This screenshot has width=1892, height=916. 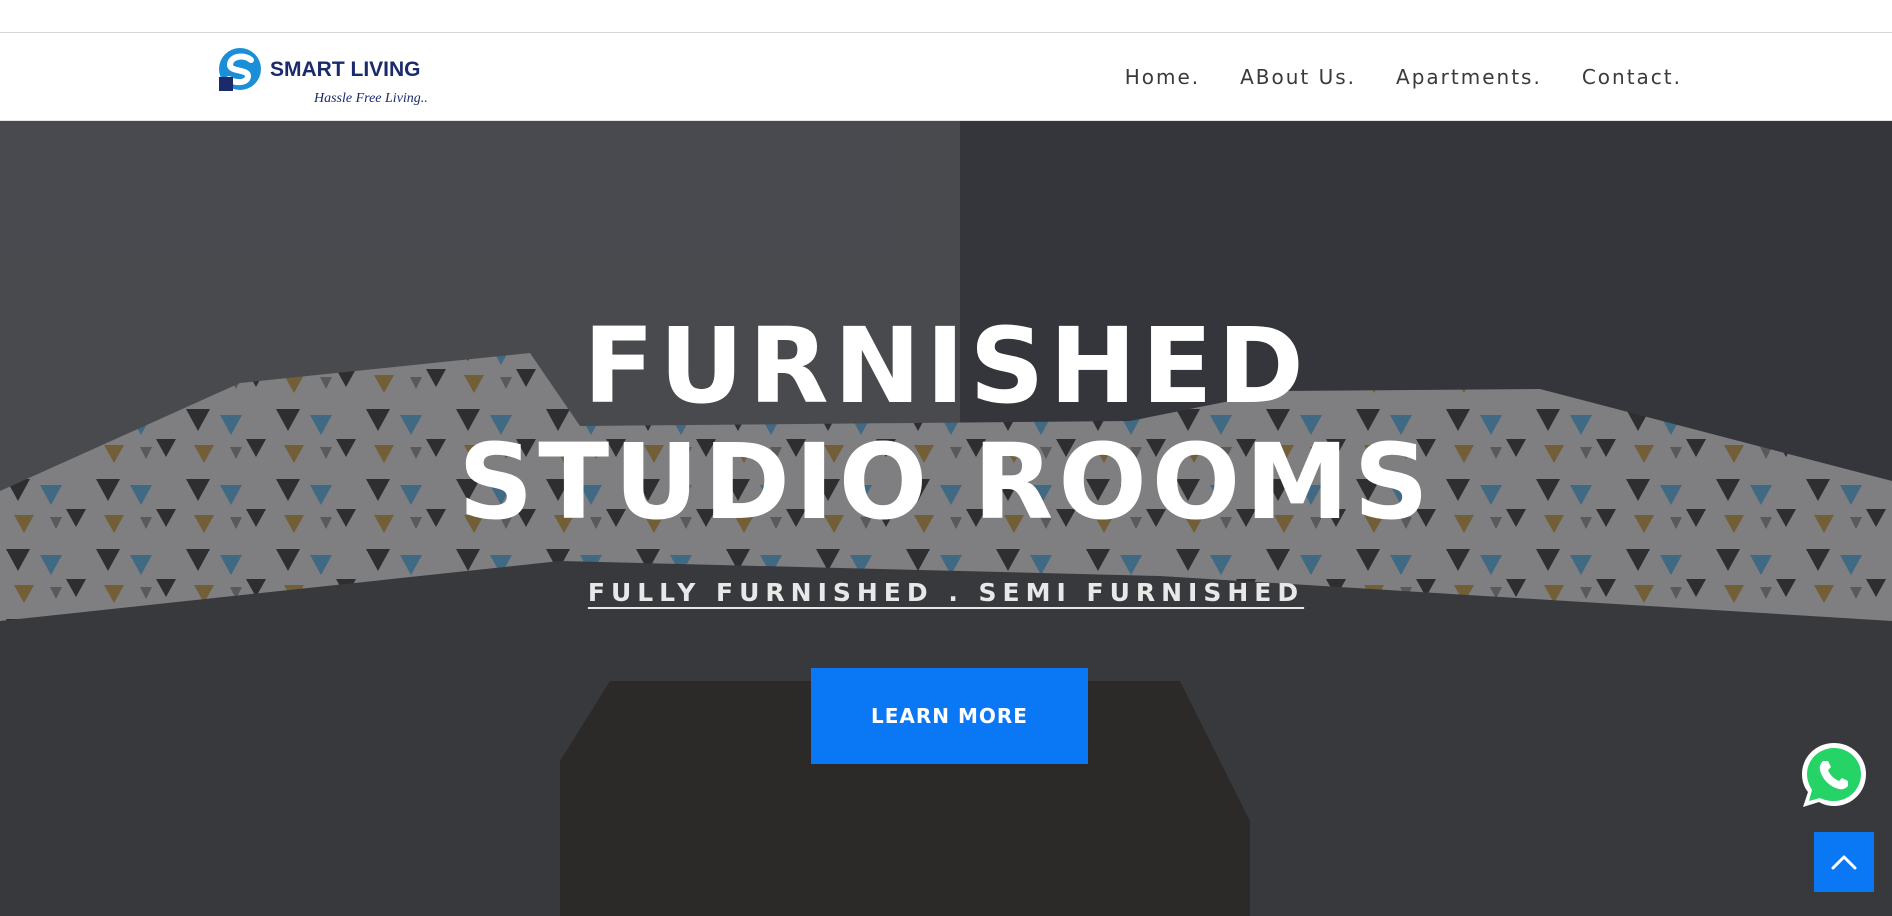 I want to click on top-strip, so click(x=946, y=16).